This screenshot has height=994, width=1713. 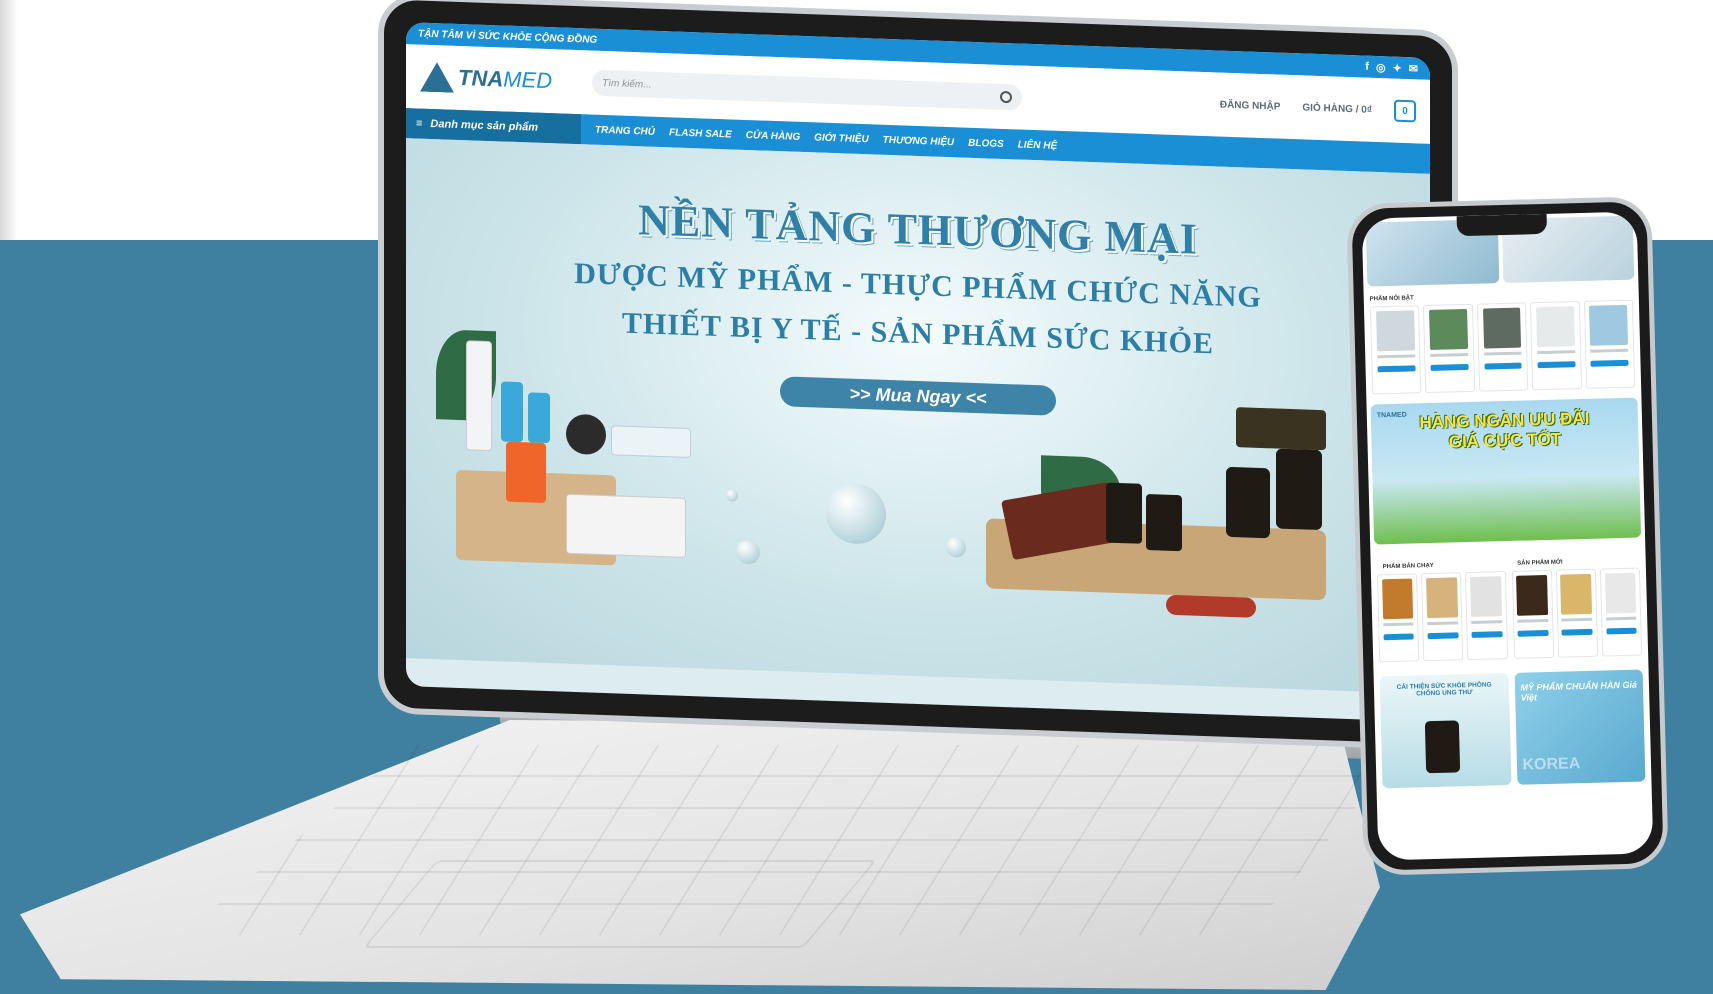 I want to click on header-actions: ĐĂNG NHẬP GIỎ HÀNG / 0₫ 0, so click(x=1318, y=108).